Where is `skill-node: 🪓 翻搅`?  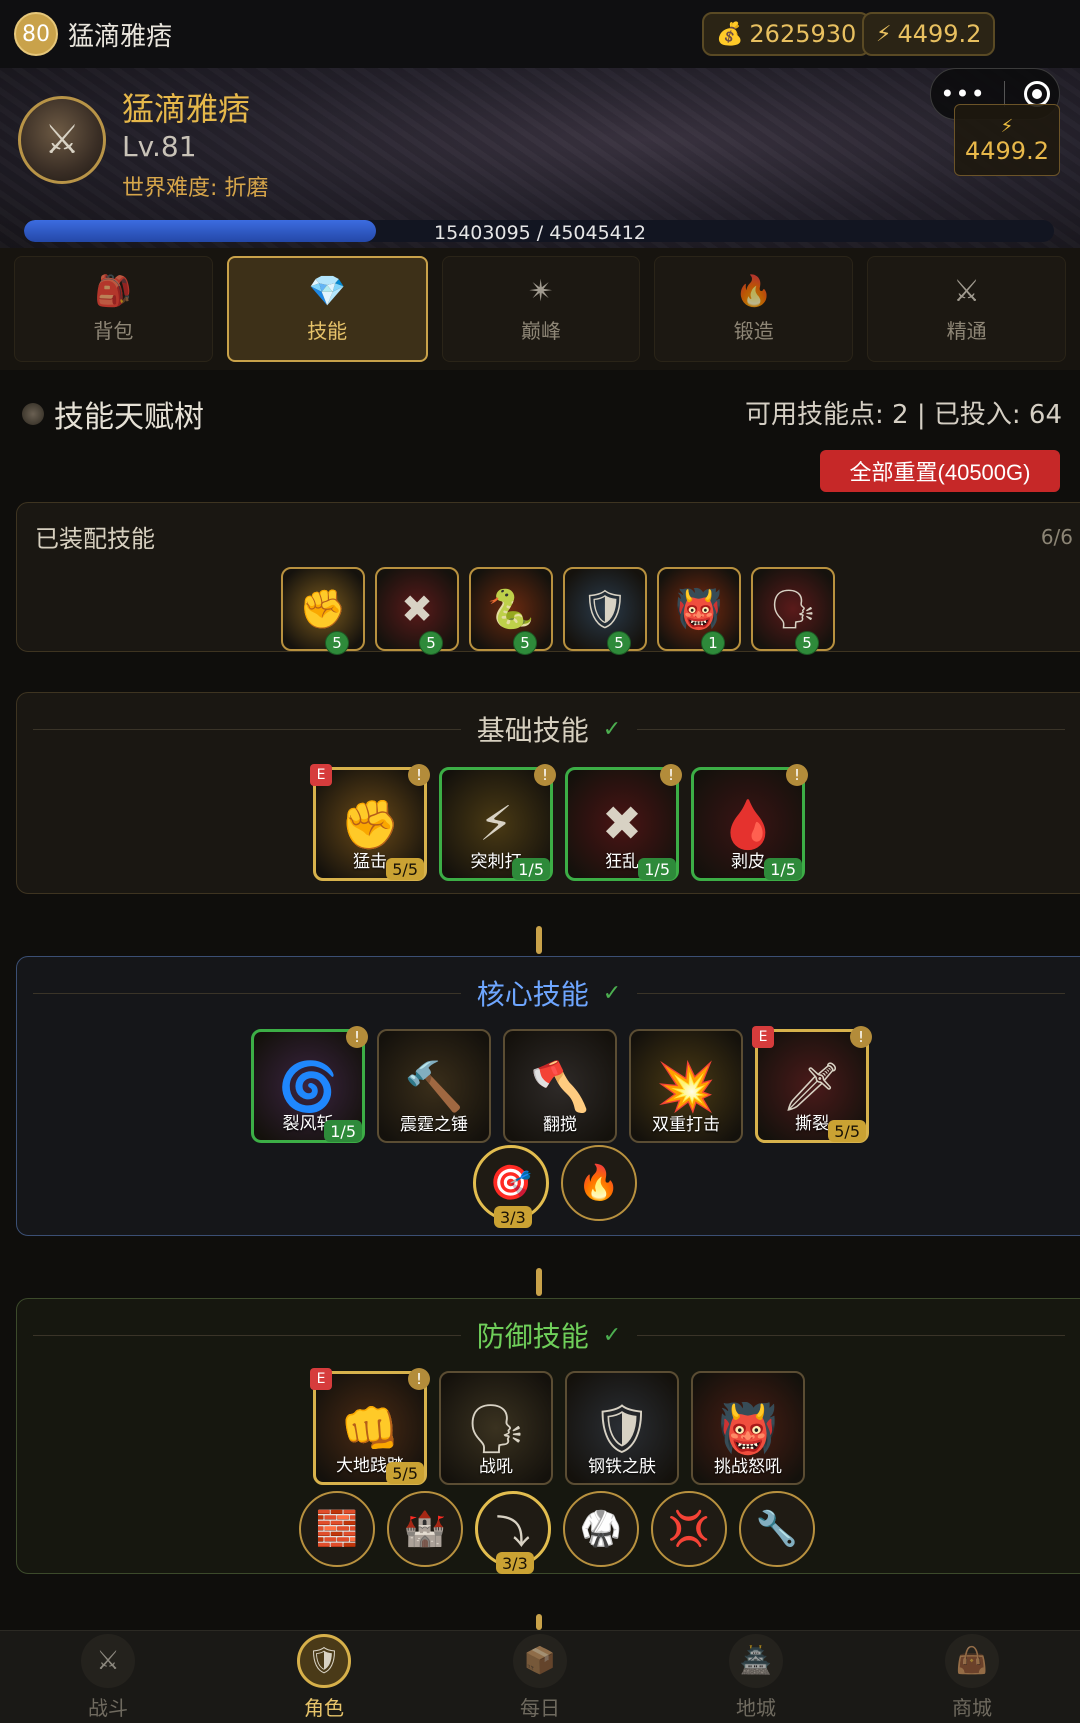
skill-node: 🪓 翻搅 is located at coordinates (560, 1086).